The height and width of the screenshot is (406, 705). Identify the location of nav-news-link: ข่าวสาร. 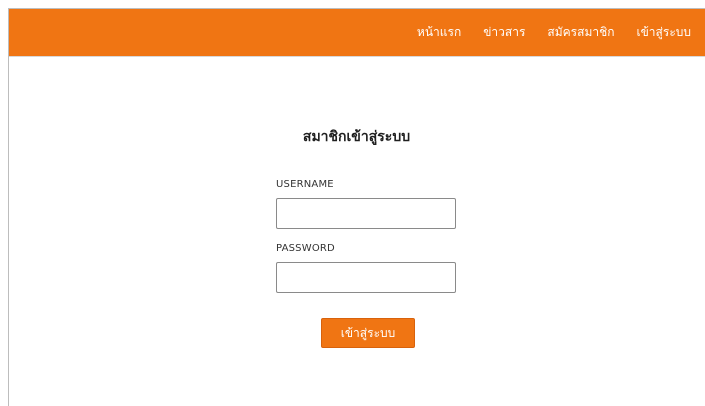
(504, 32).